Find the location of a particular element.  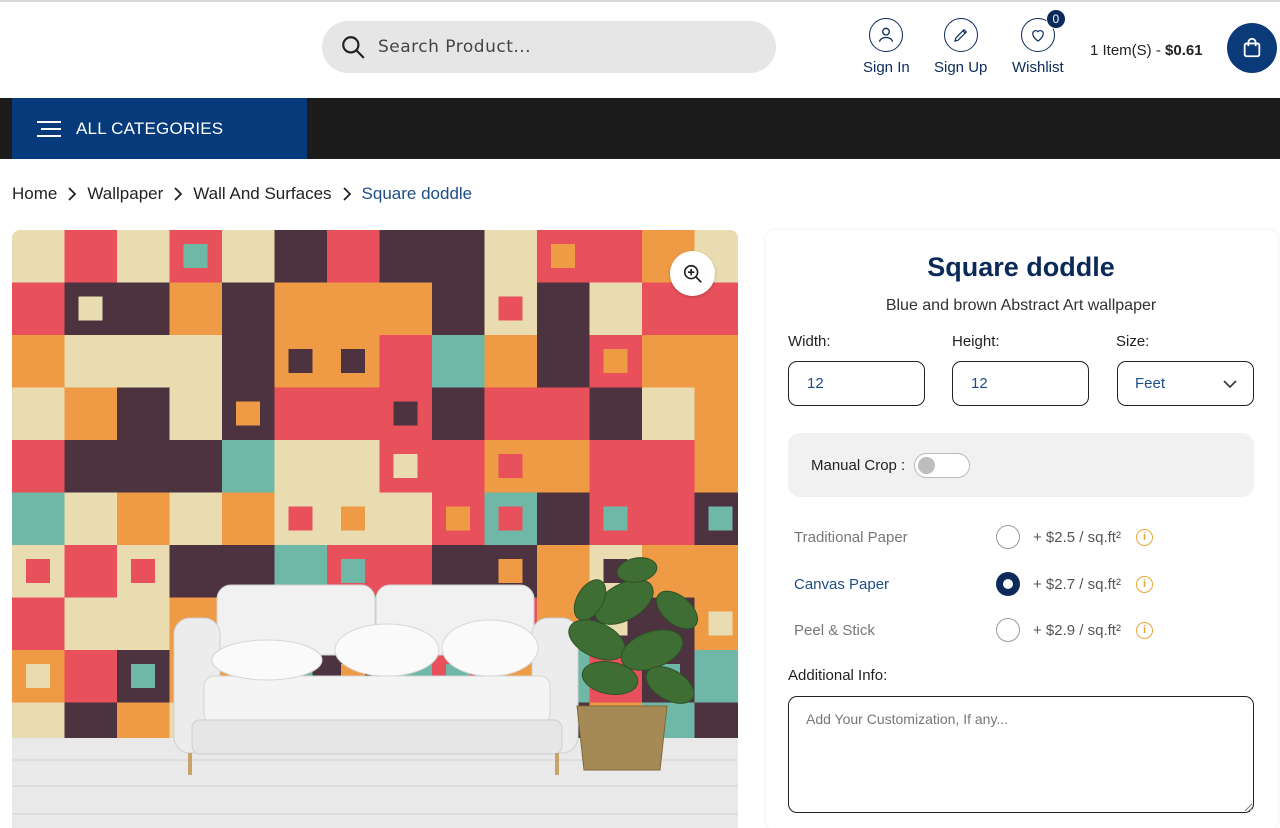

sign-up-link: Sign Up is located at coordinates (960, 47).